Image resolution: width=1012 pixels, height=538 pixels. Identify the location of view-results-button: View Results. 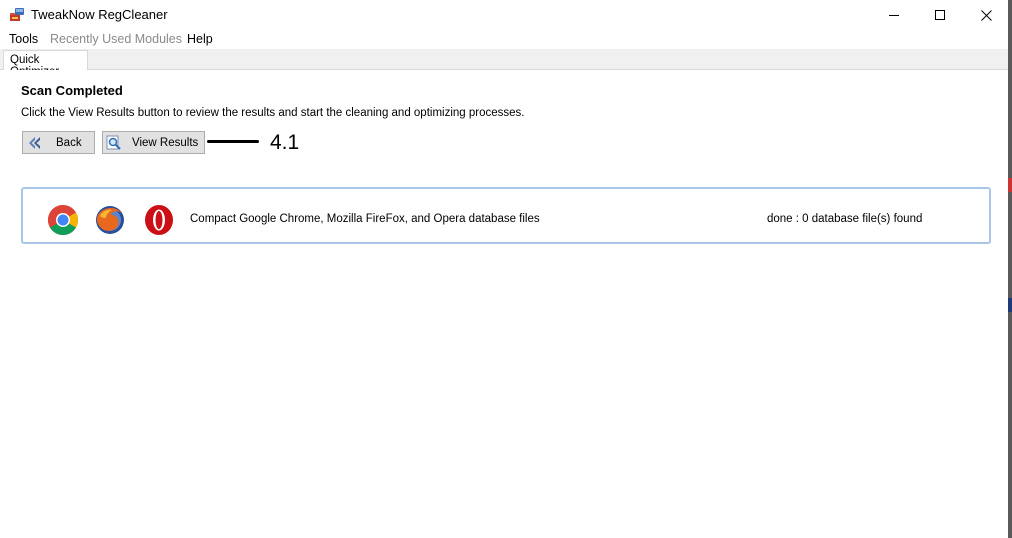
(153, 142).